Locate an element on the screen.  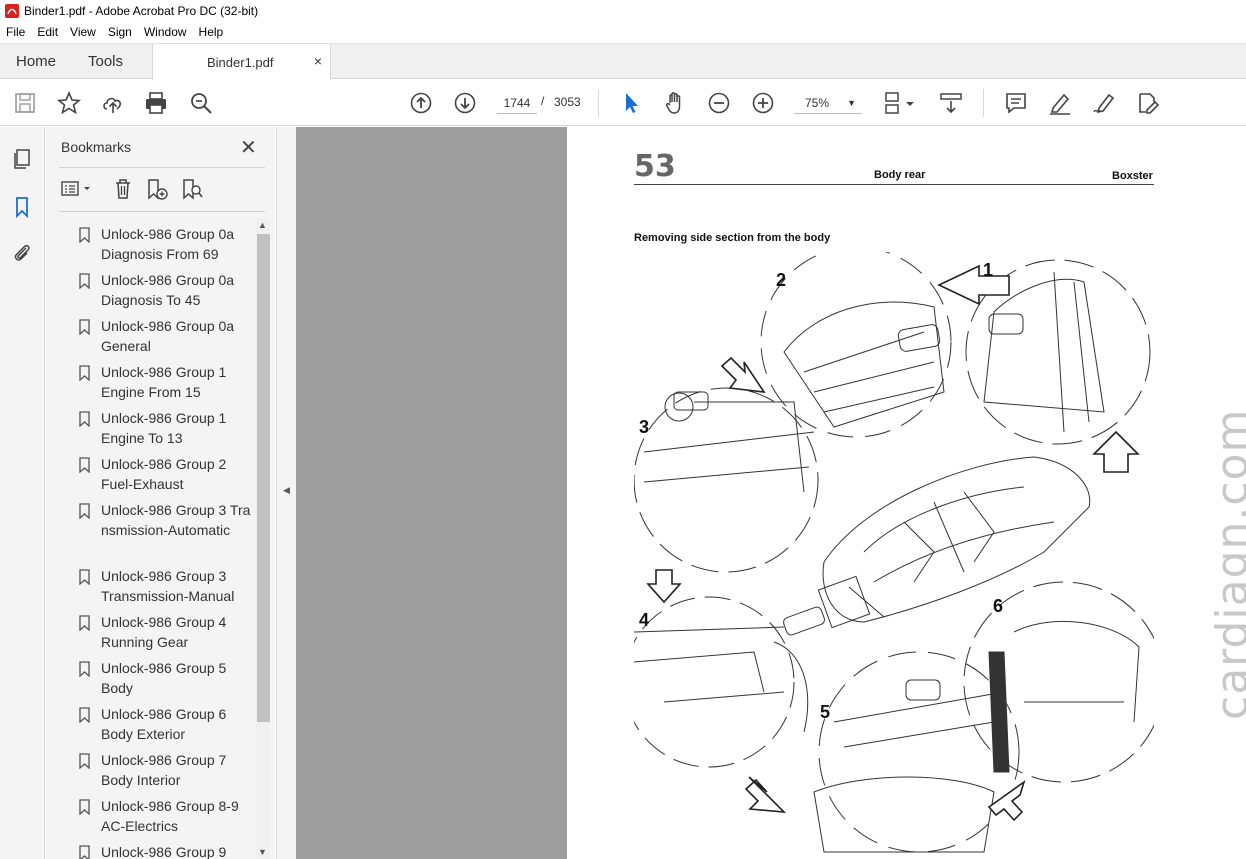
panel-close-button: ✕ is located at coordinates (248, 147).